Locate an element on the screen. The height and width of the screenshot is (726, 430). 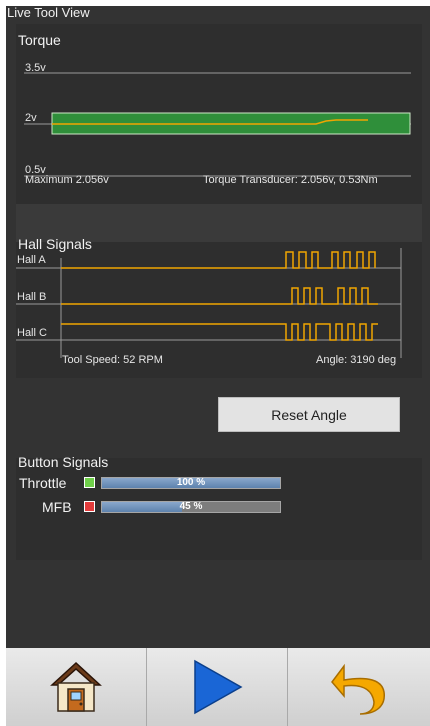
undo-icon is located at coordinates (358, 689).